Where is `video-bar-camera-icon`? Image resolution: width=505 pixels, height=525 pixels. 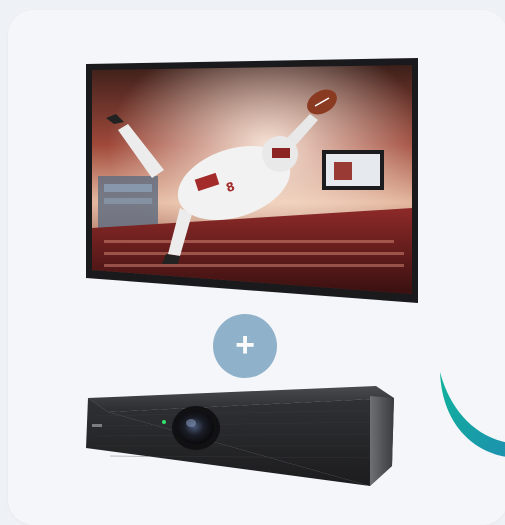 video-bar-camera-icon is located at coordinates (240, 436).